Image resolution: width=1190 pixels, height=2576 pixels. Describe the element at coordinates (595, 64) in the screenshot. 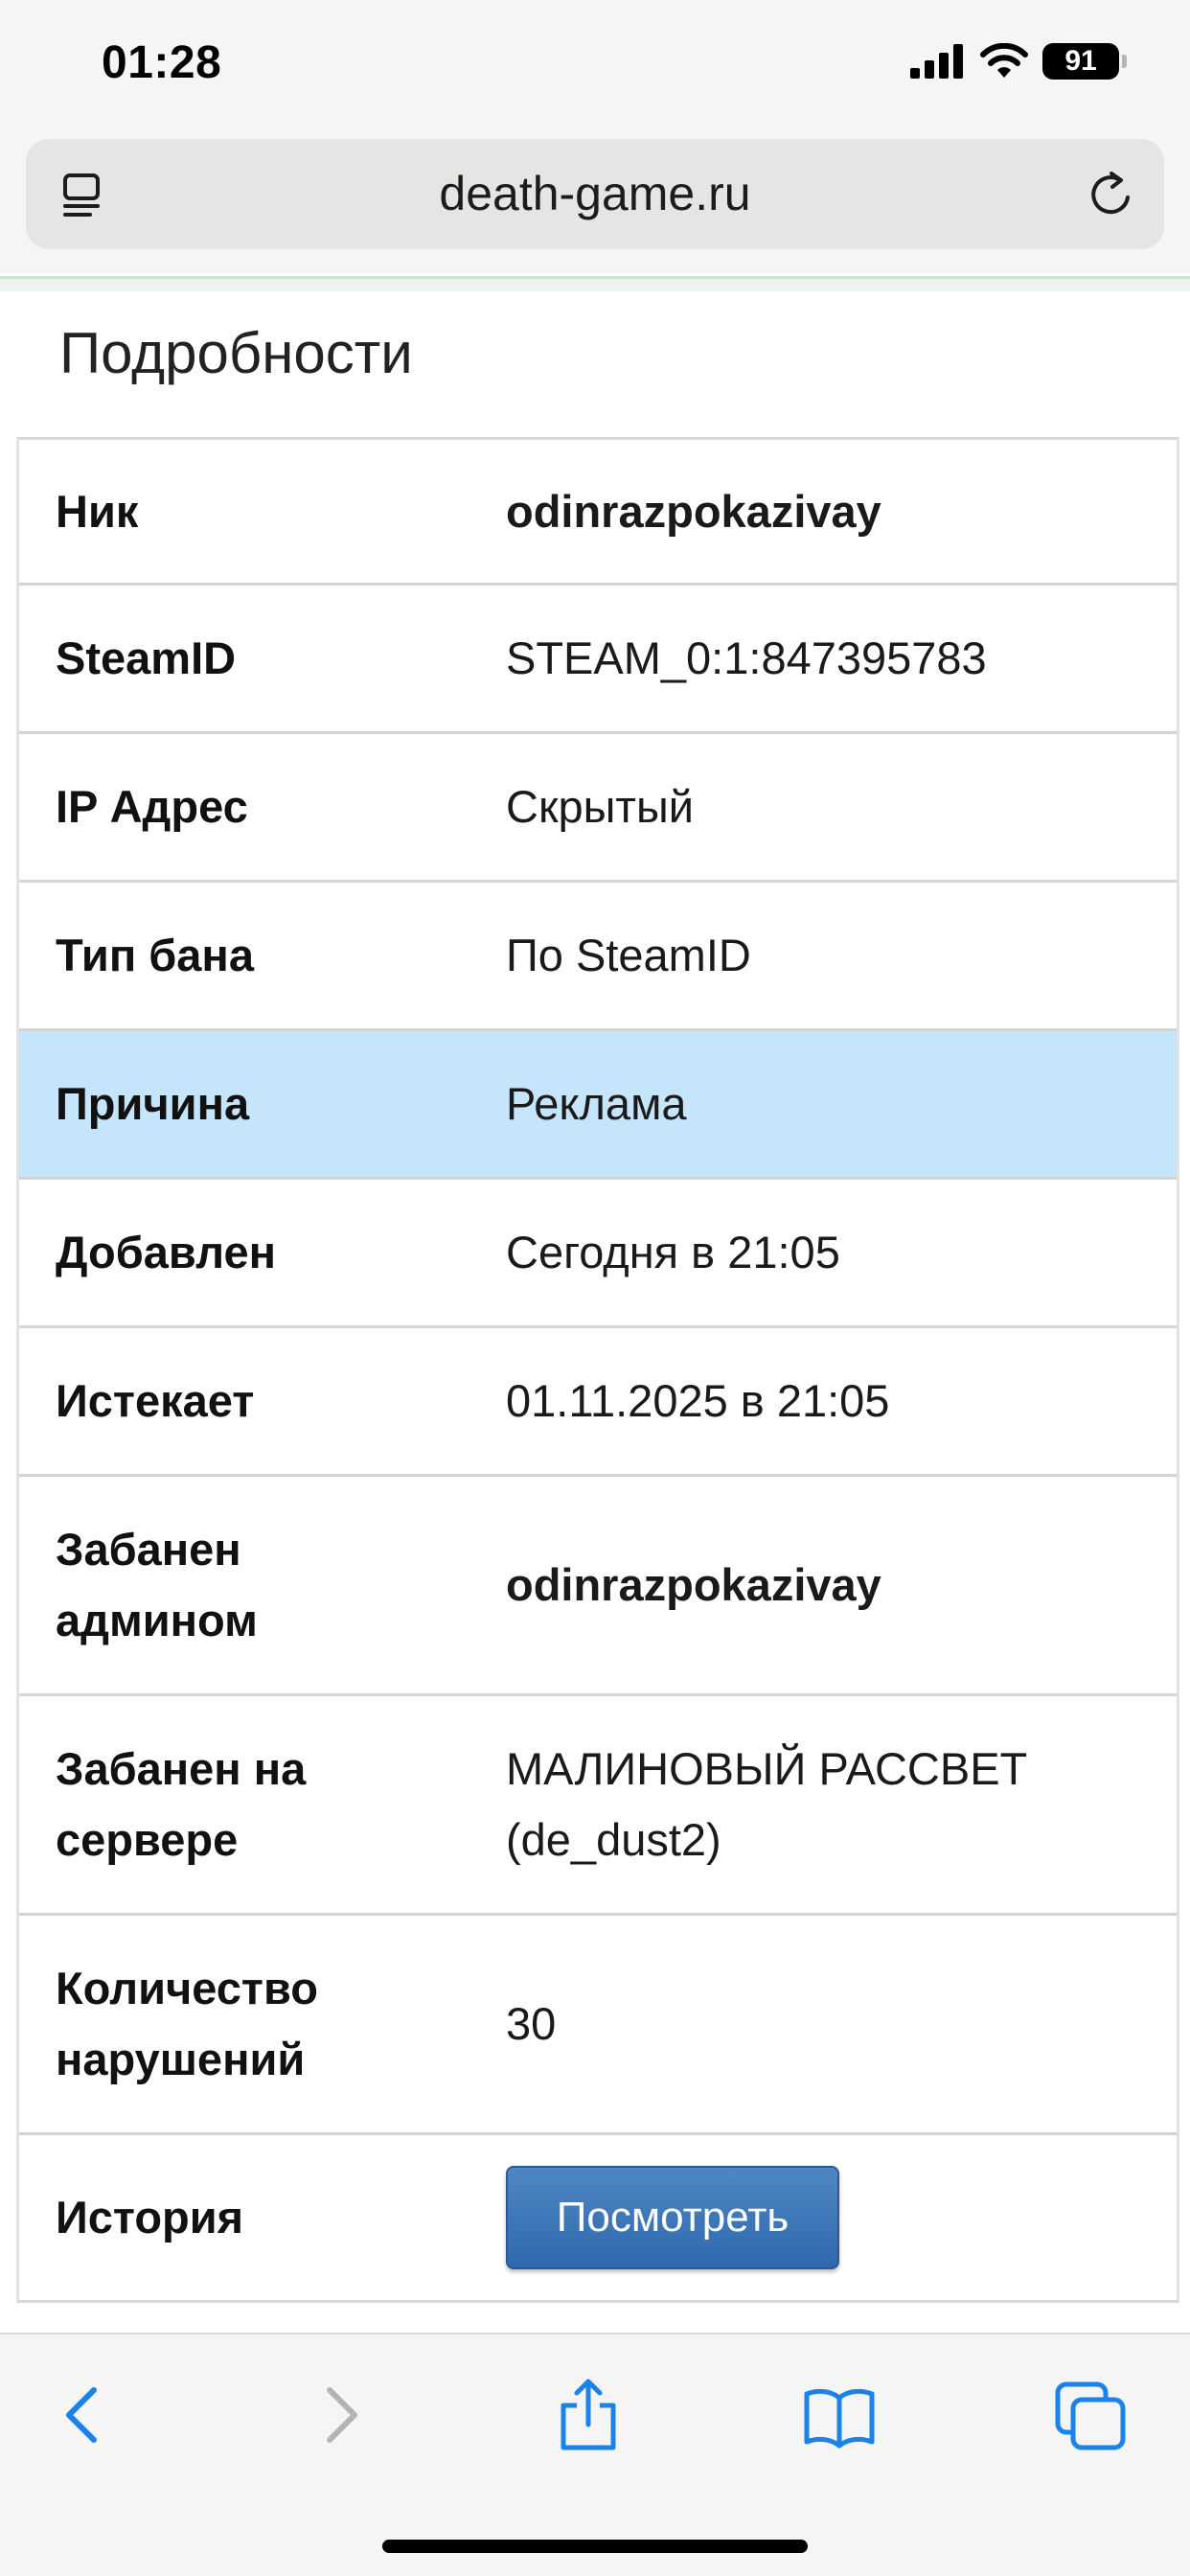

I see `status-bar: 01:28 91` at that location.